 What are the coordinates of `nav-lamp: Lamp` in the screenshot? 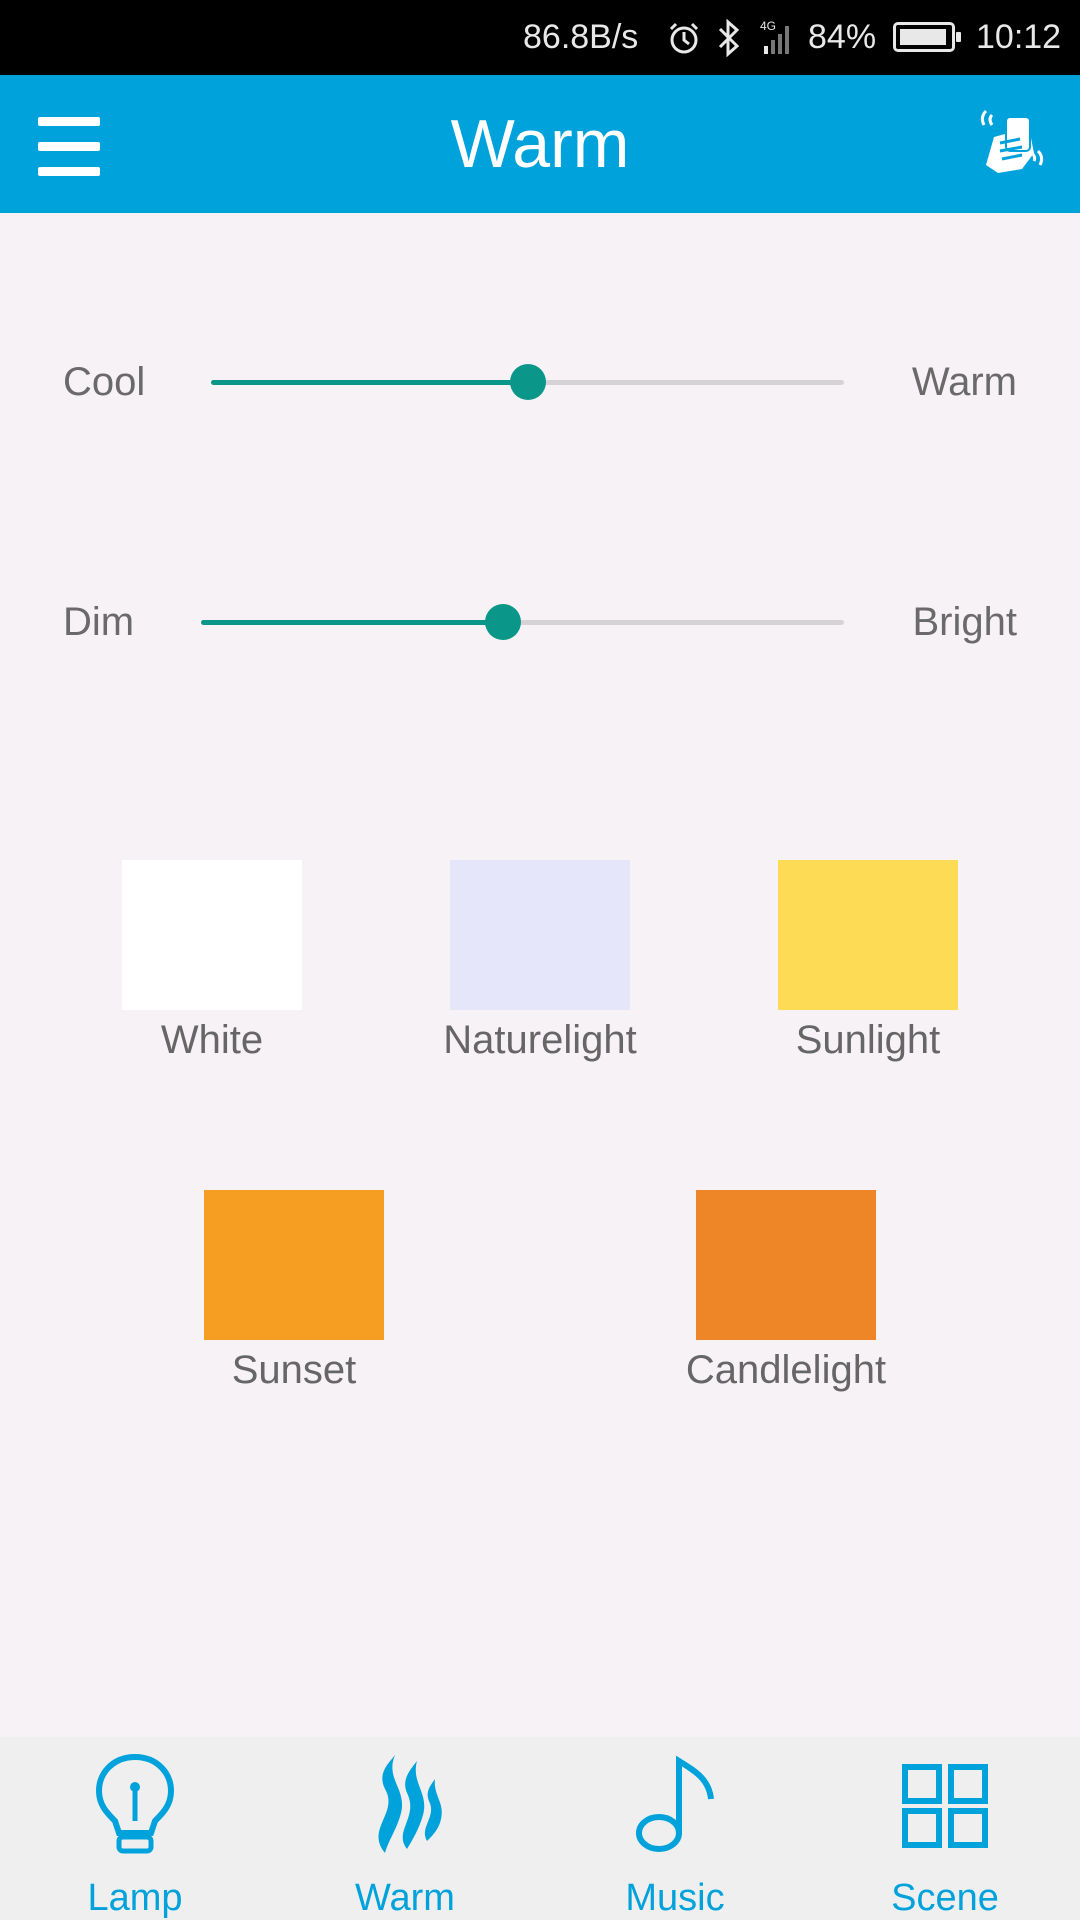 It's located at (135, 1828).